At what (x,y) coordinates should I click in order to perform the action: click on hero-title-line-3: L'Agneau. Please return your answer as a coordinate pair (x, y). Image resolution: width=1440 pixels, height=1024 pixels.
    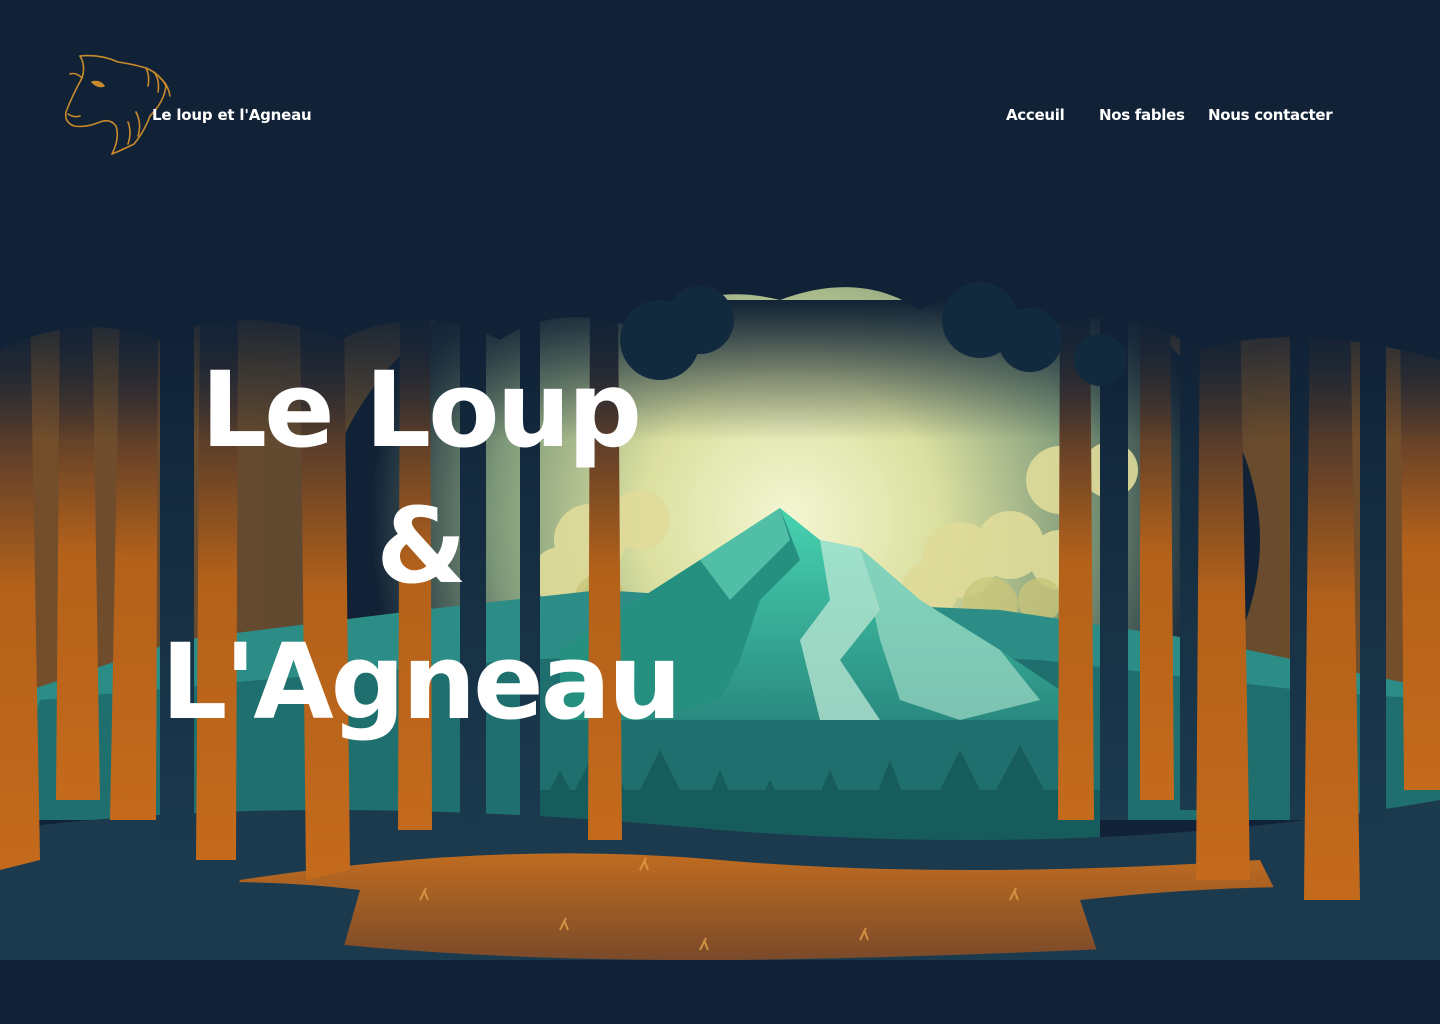
    Looking at the image, I should click on (421, 682).